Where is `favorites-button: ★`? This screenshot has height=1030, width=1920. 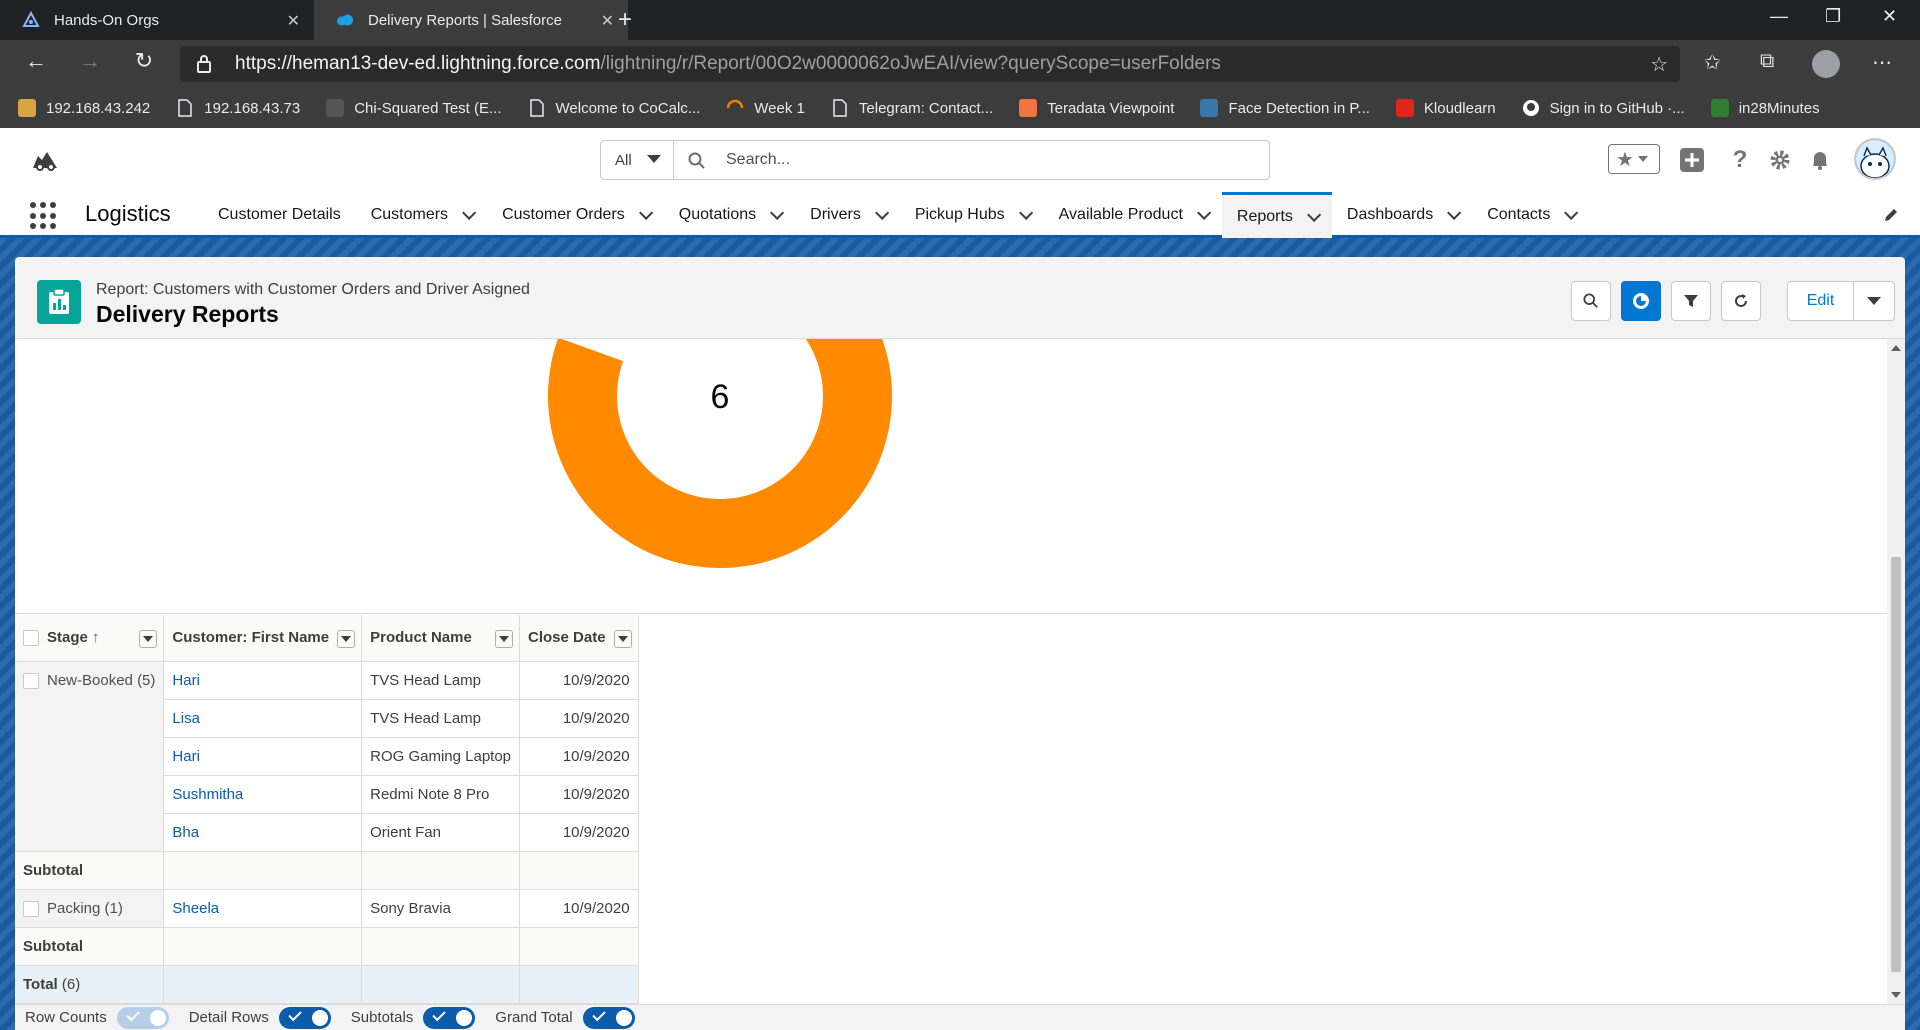
favorites-button: ★ is located at coordinates (1634, 159).